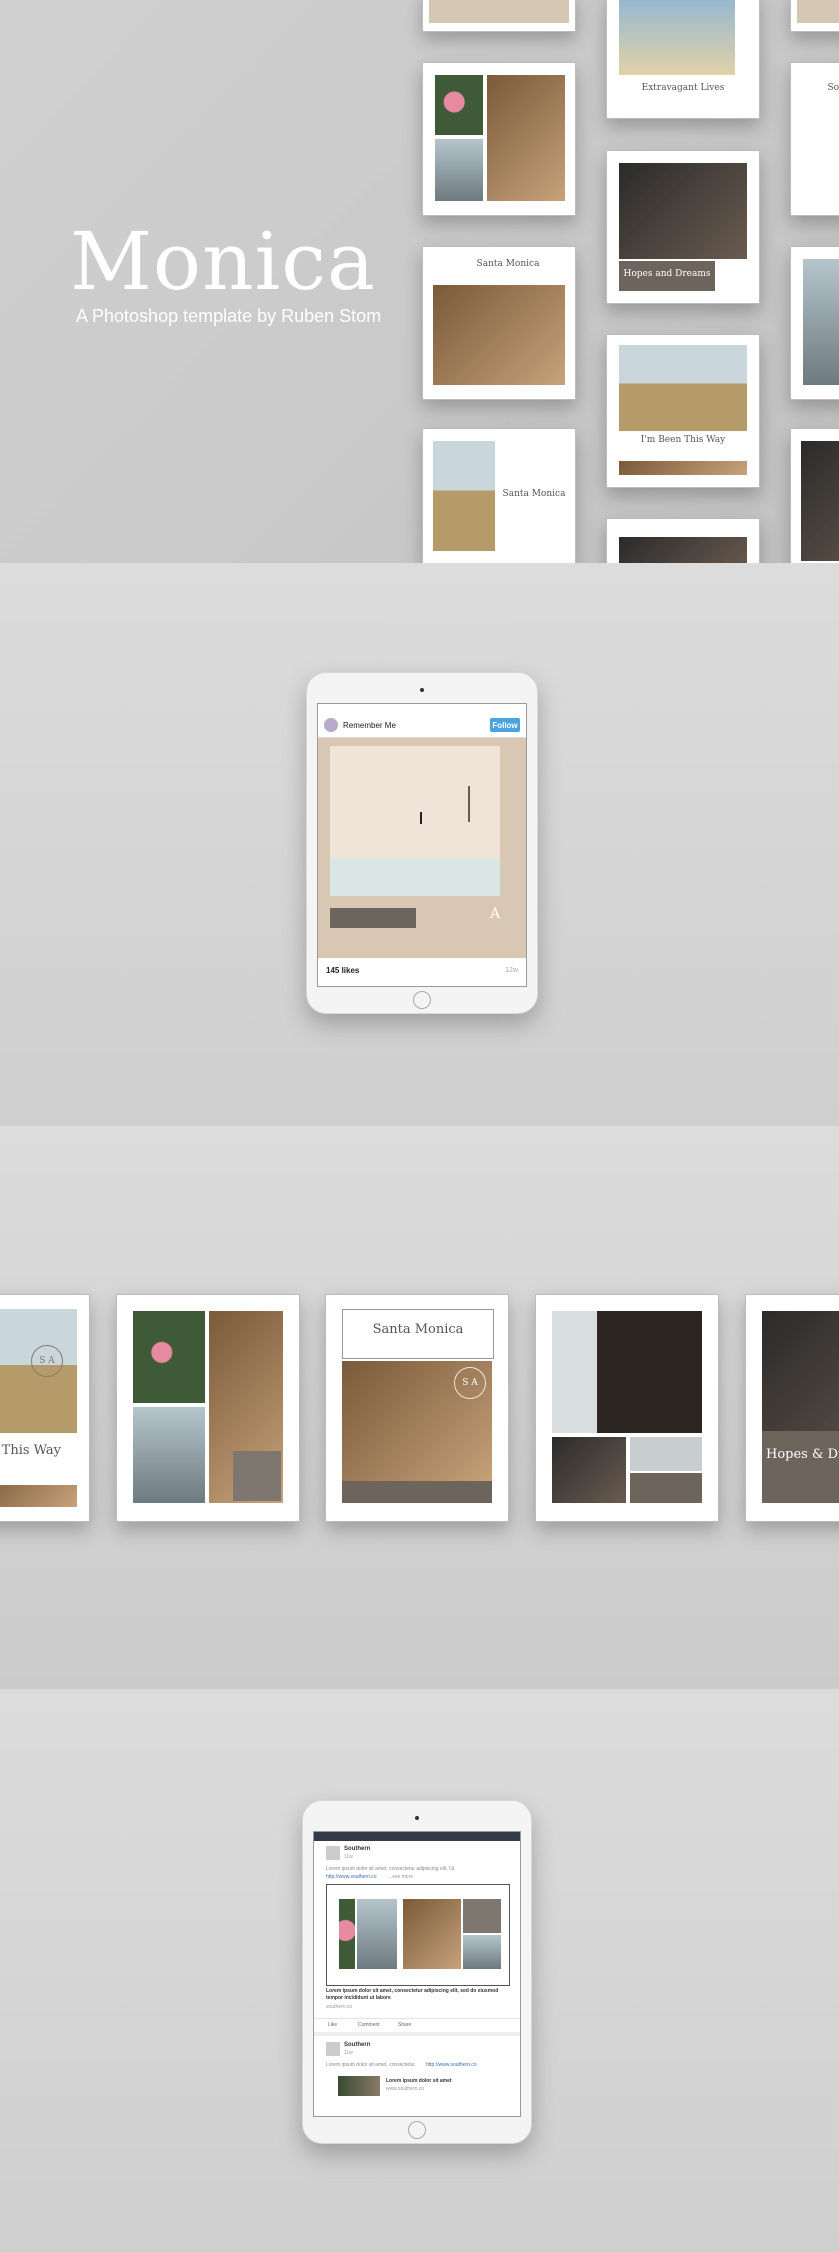 Image resolution: width=839 pixels, height=2252 pixels. I want to click on grid-card-collage, so click(499, 139).